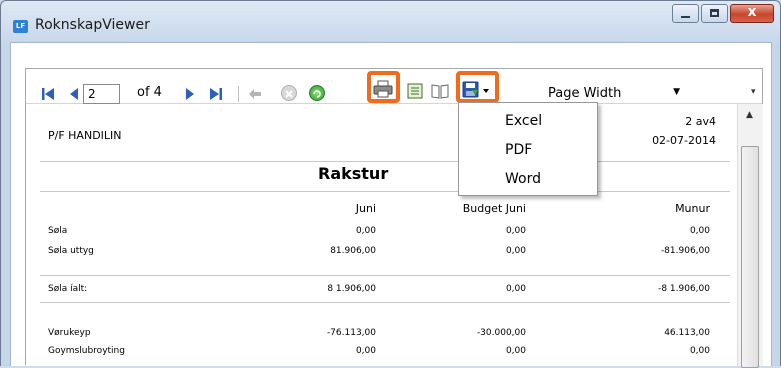 This screenshot has height=368, width=781. What do you see at coordinates (687, 333) in the screenshot?
I see `row-value: 46.113,00` at bounding box center [687, 333].